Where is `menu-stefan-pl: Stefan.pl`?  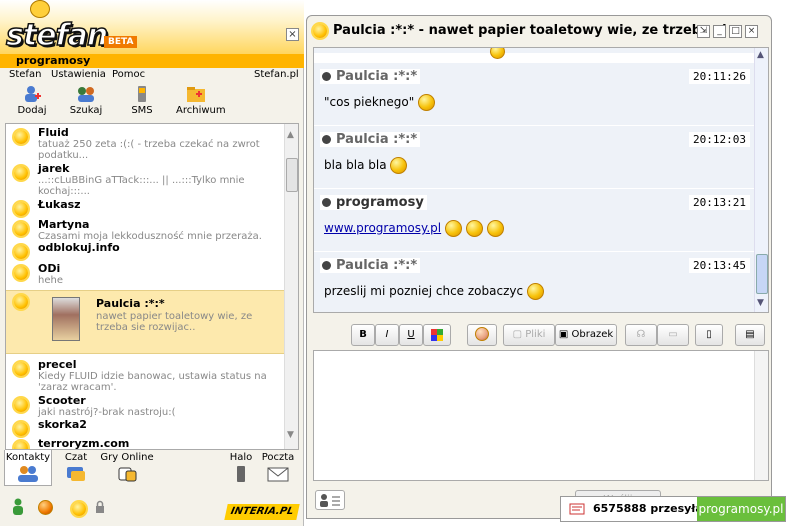
menu-stefan-pl: Stefan.pl is located at coordinates (276, 74).